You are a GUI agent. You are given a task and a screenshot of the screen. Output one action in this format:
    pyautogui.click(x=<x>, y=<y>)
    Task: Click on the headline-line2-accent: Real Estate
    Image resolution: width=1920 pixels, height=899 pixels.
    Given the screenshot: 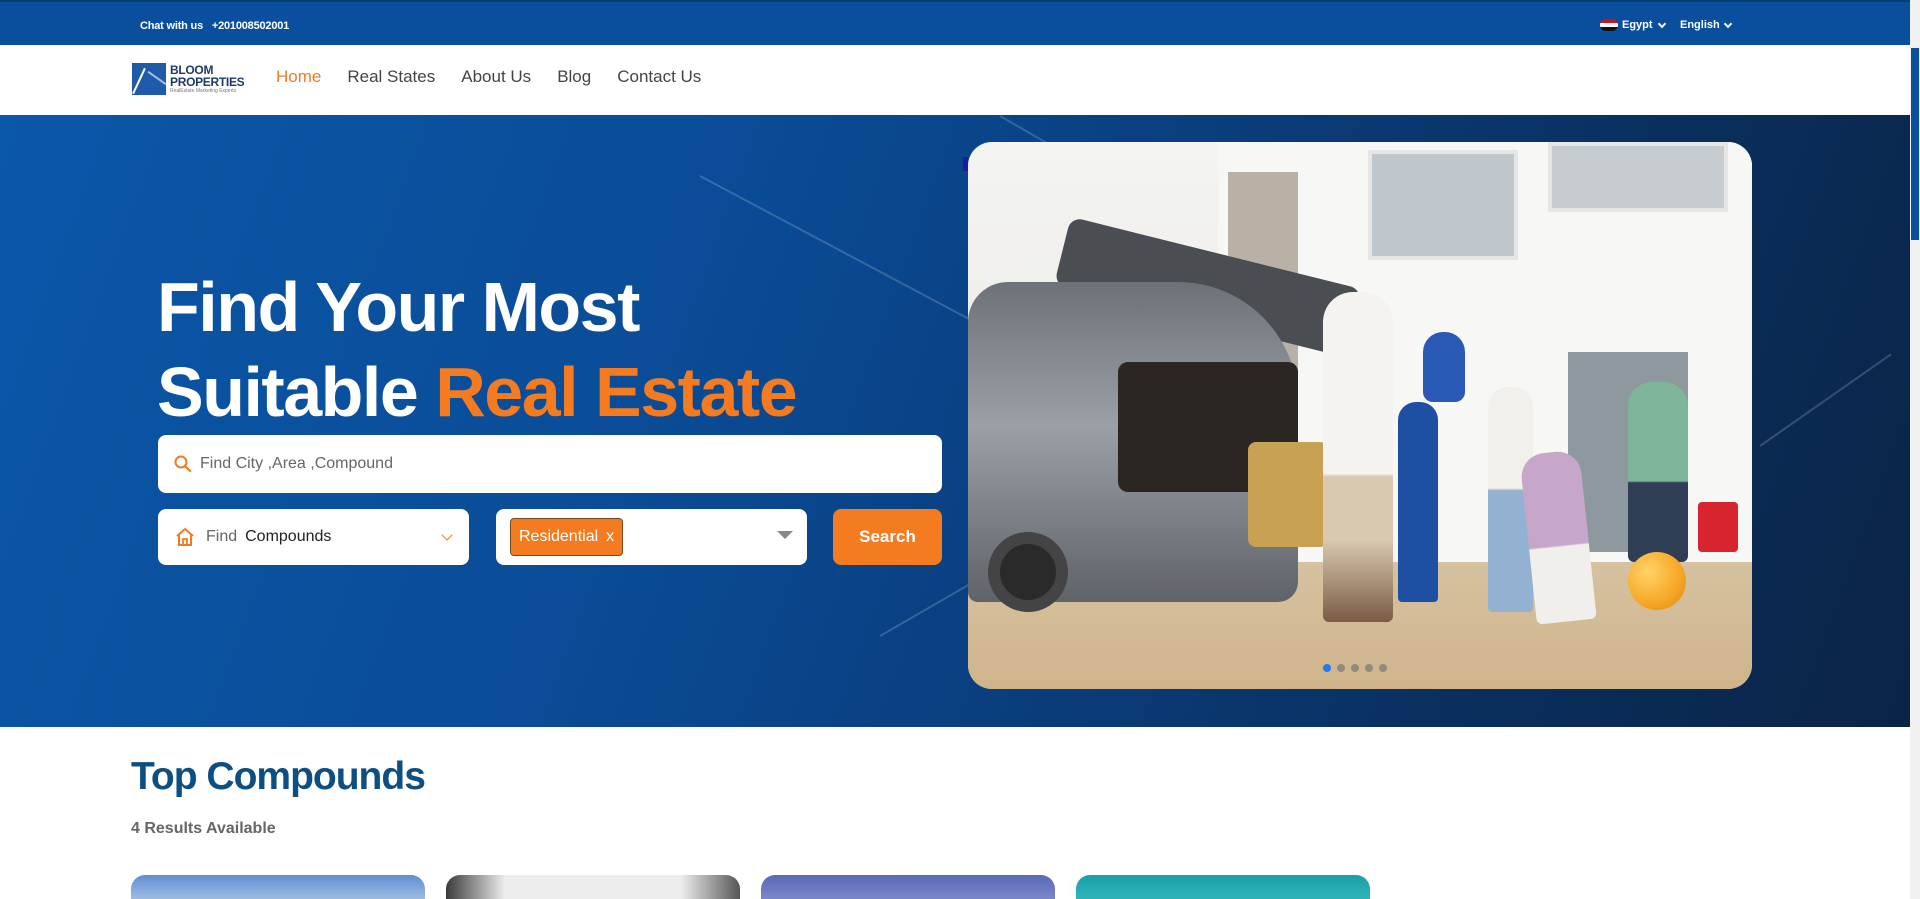 What is the action you would take?
    pyautogui.click(x=616, y=392)
    